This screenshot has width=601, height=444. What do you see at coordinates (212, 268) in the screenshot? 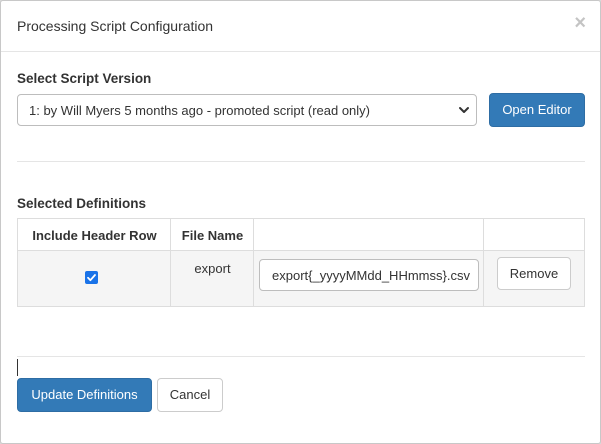
I see `file-name-value: export` at bounding box center [212, 268].